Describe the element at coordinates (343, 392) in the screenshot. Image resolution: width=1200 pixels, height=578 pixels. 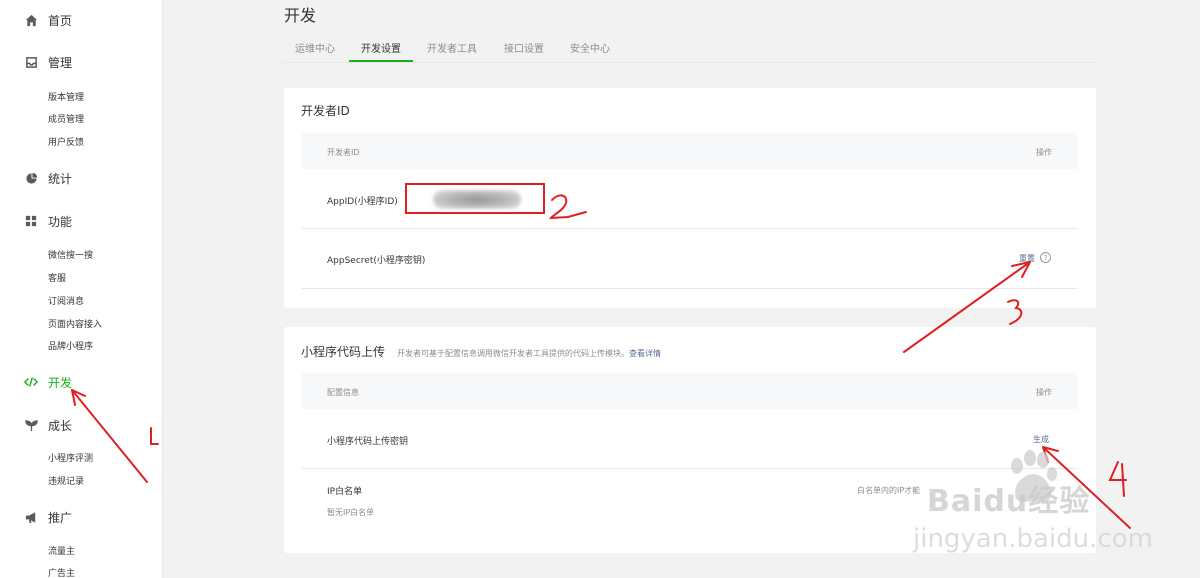
I see `header-left: 配置信息` at that location.